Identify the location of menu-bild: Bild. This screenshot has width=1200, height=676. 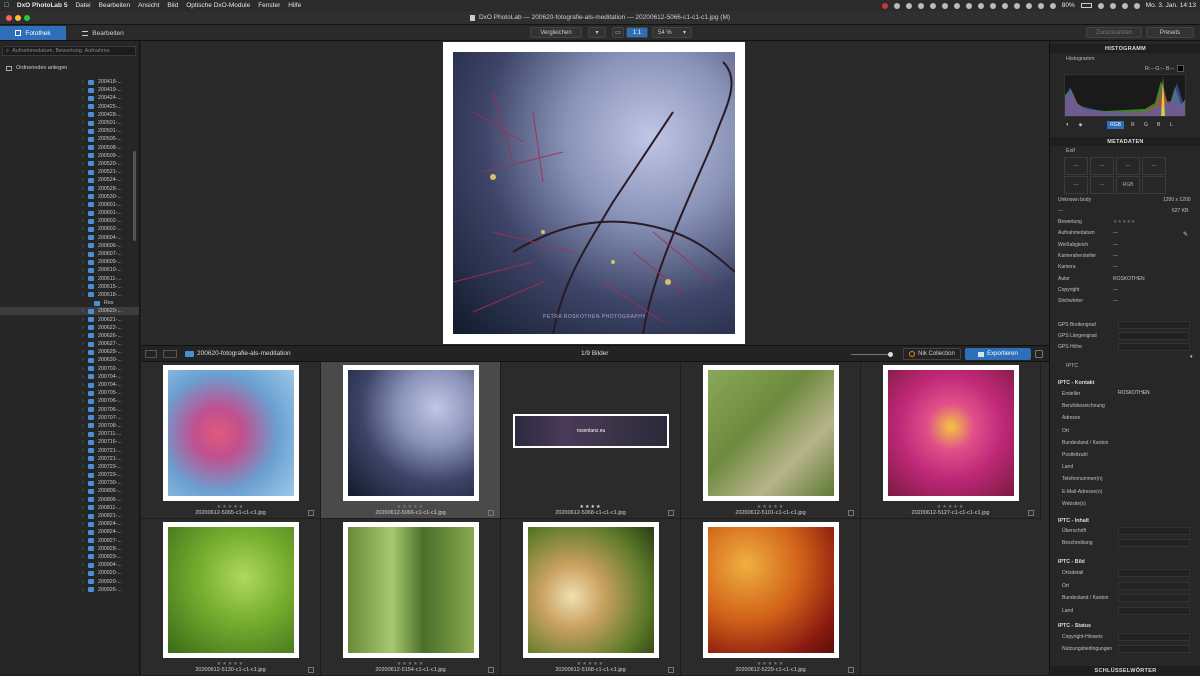
(172, 5).